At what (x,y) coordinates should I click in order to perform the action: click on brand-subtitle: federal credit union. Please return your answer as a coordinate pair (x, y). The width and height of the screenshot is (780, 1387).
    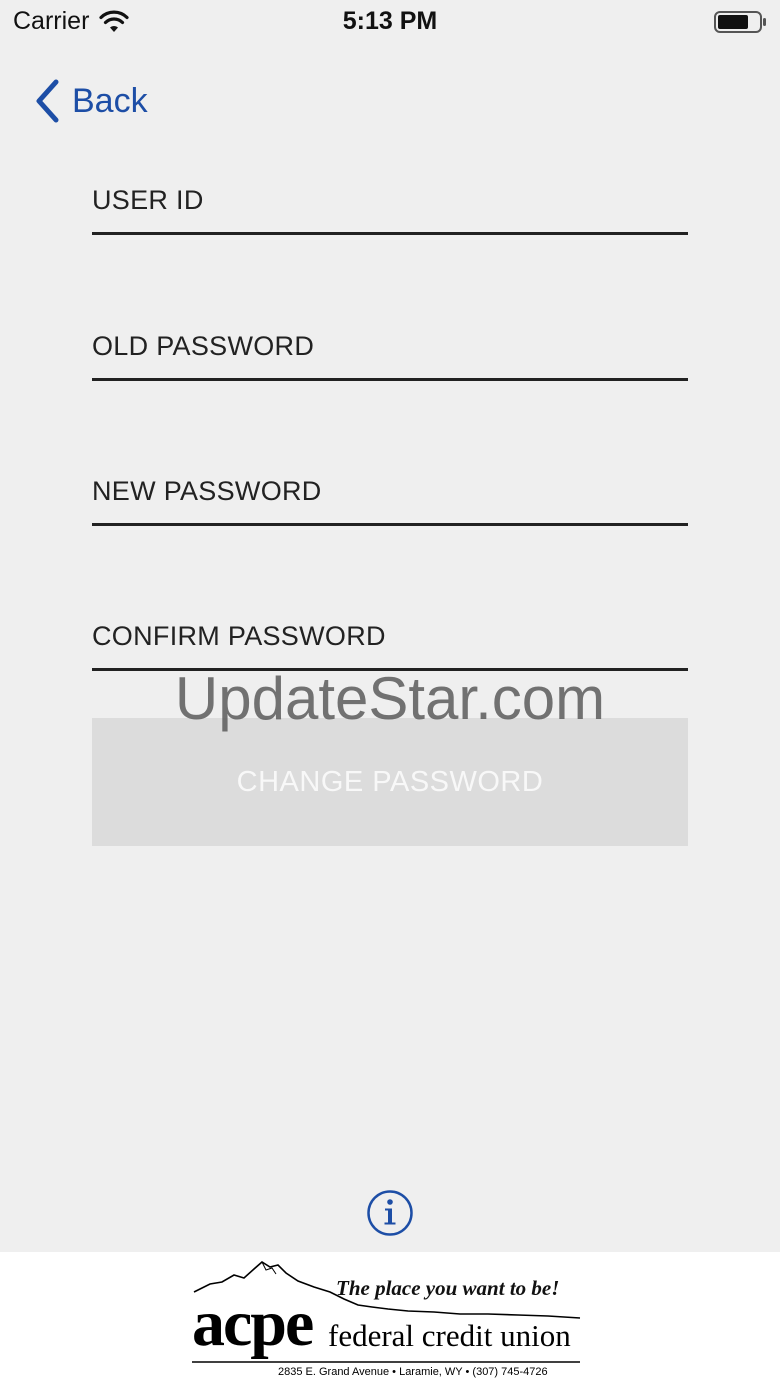
    Looking at the image, I should click on (449, 1335).